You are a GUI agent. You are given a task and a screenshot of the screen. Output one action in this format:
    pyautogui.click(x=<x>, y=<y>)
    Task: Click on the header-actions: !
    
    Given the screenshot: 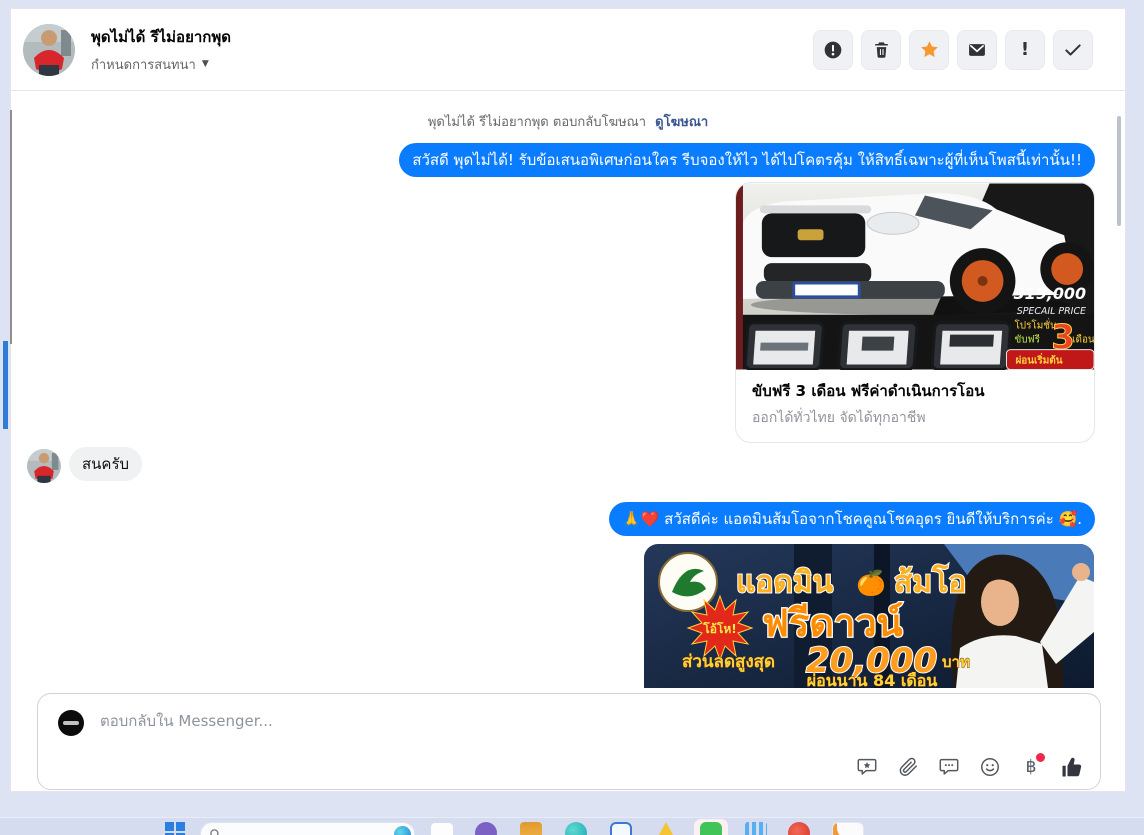 What is the action you would take?
    pyautogui.click(x=953, y=49)
    